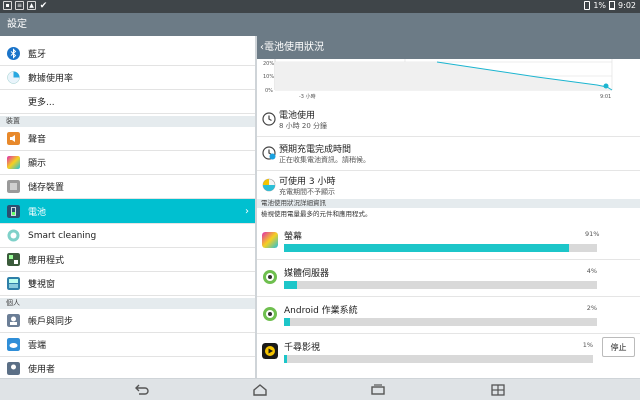  I want to click on accounts-icon, so click(13, 320).